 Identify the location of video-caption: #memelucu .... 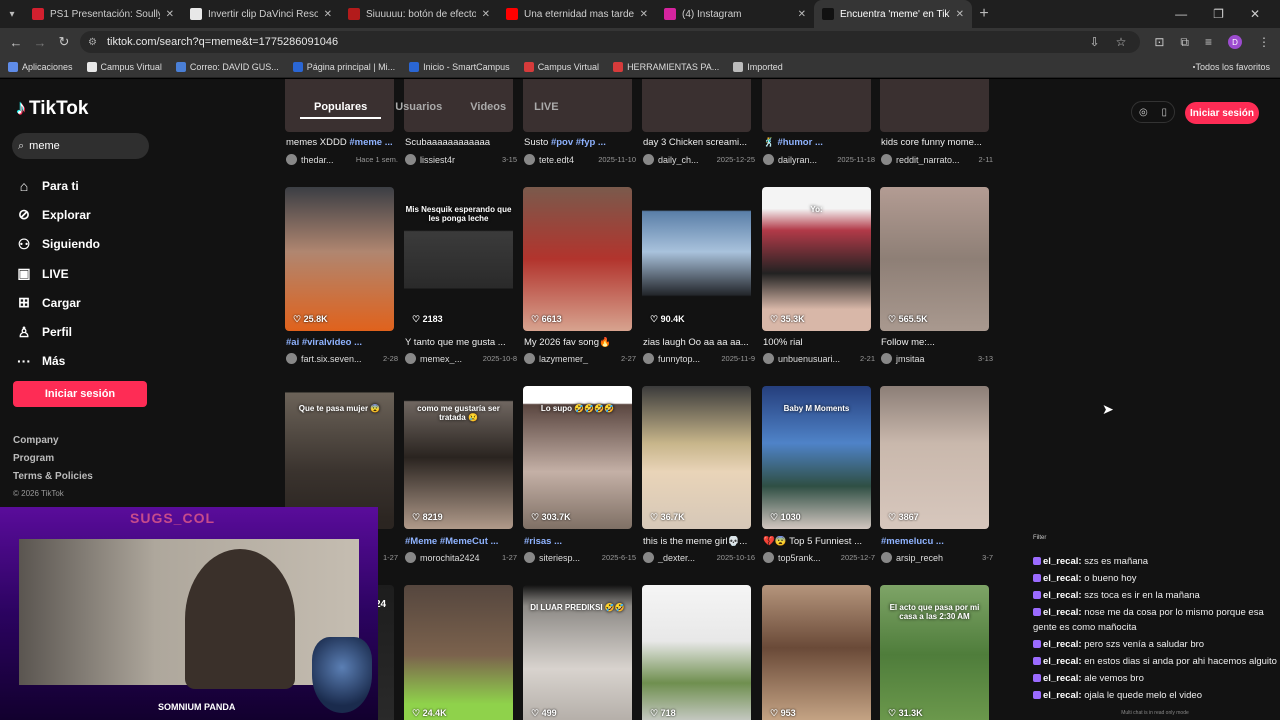
(936, 541).